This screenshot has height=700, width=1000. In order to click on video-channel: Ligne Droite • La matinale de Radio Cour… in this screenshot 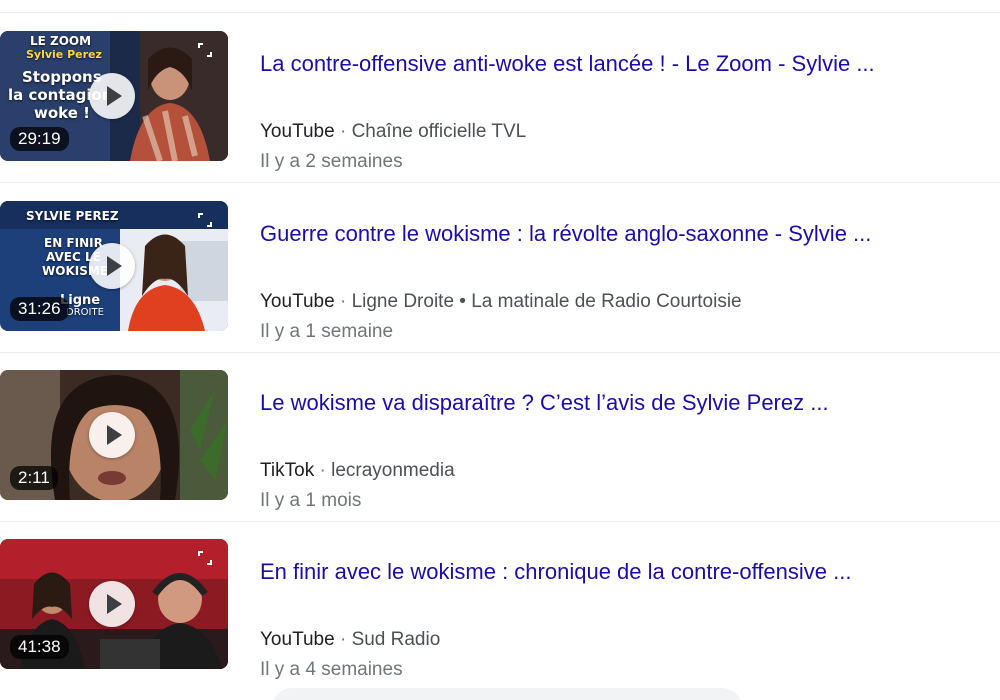, I will do `click(546, 301)`.